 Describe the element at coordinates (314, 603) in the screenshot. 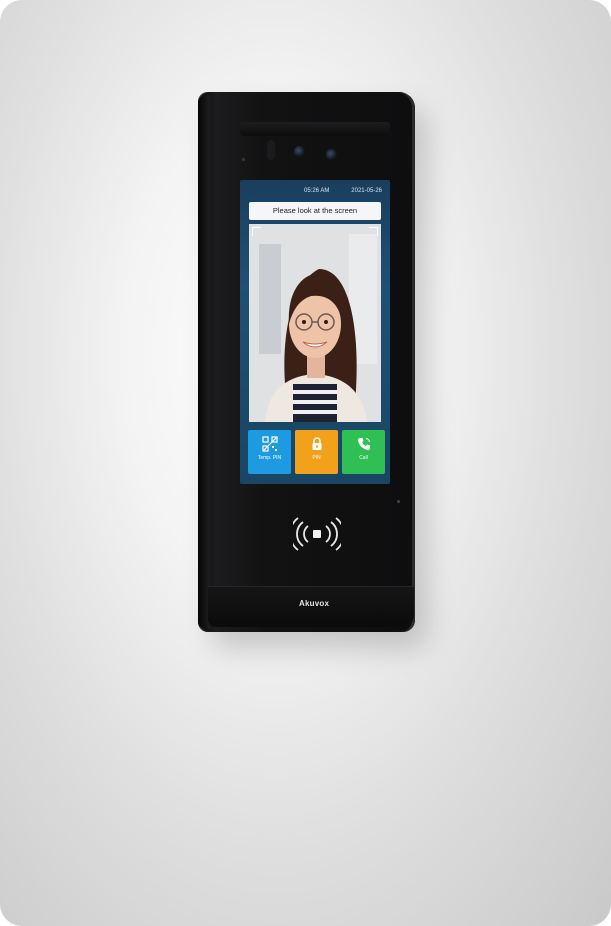

I see `brand-logo: Akuvox` at that location.